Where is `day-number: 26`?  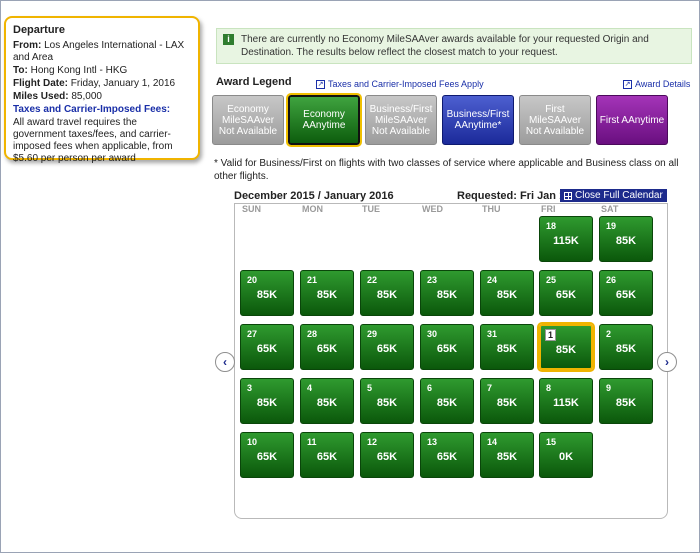 day-number: 26 is located at coordinates (611, 280).